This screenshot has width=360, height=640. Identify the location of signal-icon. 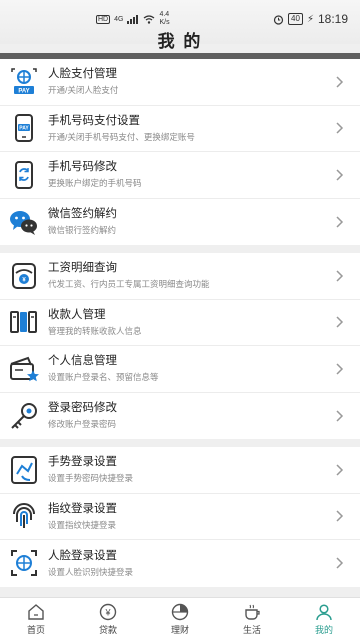
(133, 19).